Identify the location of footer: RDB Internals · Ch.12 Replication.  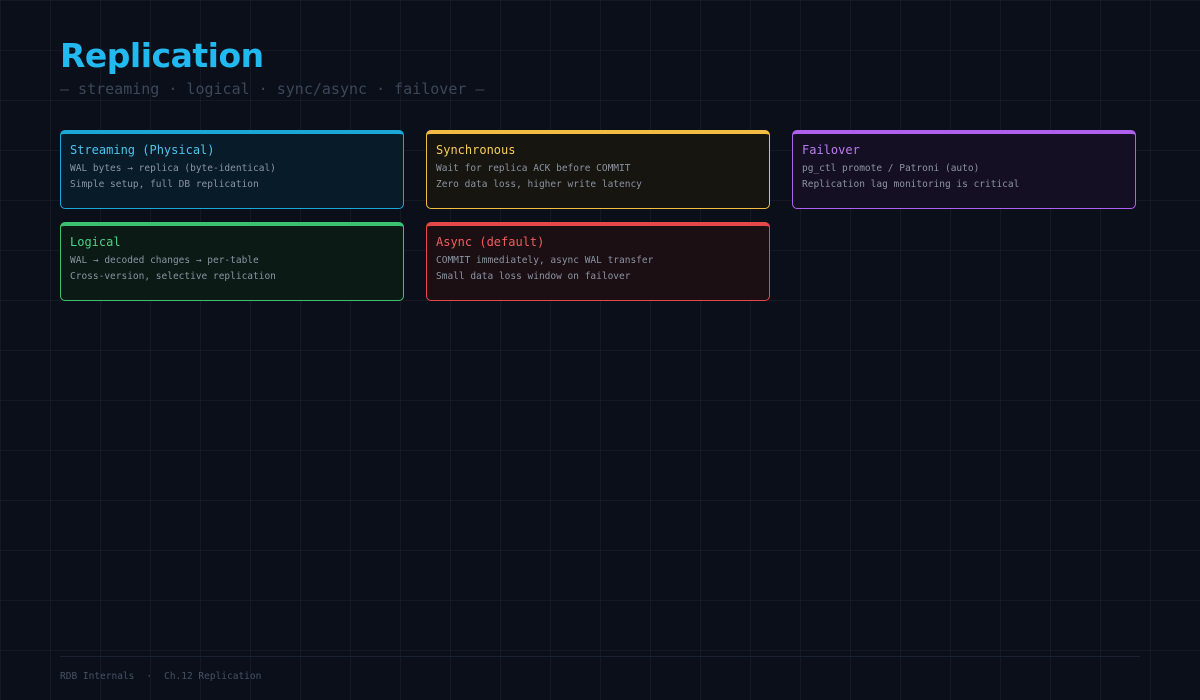
(160, 677).